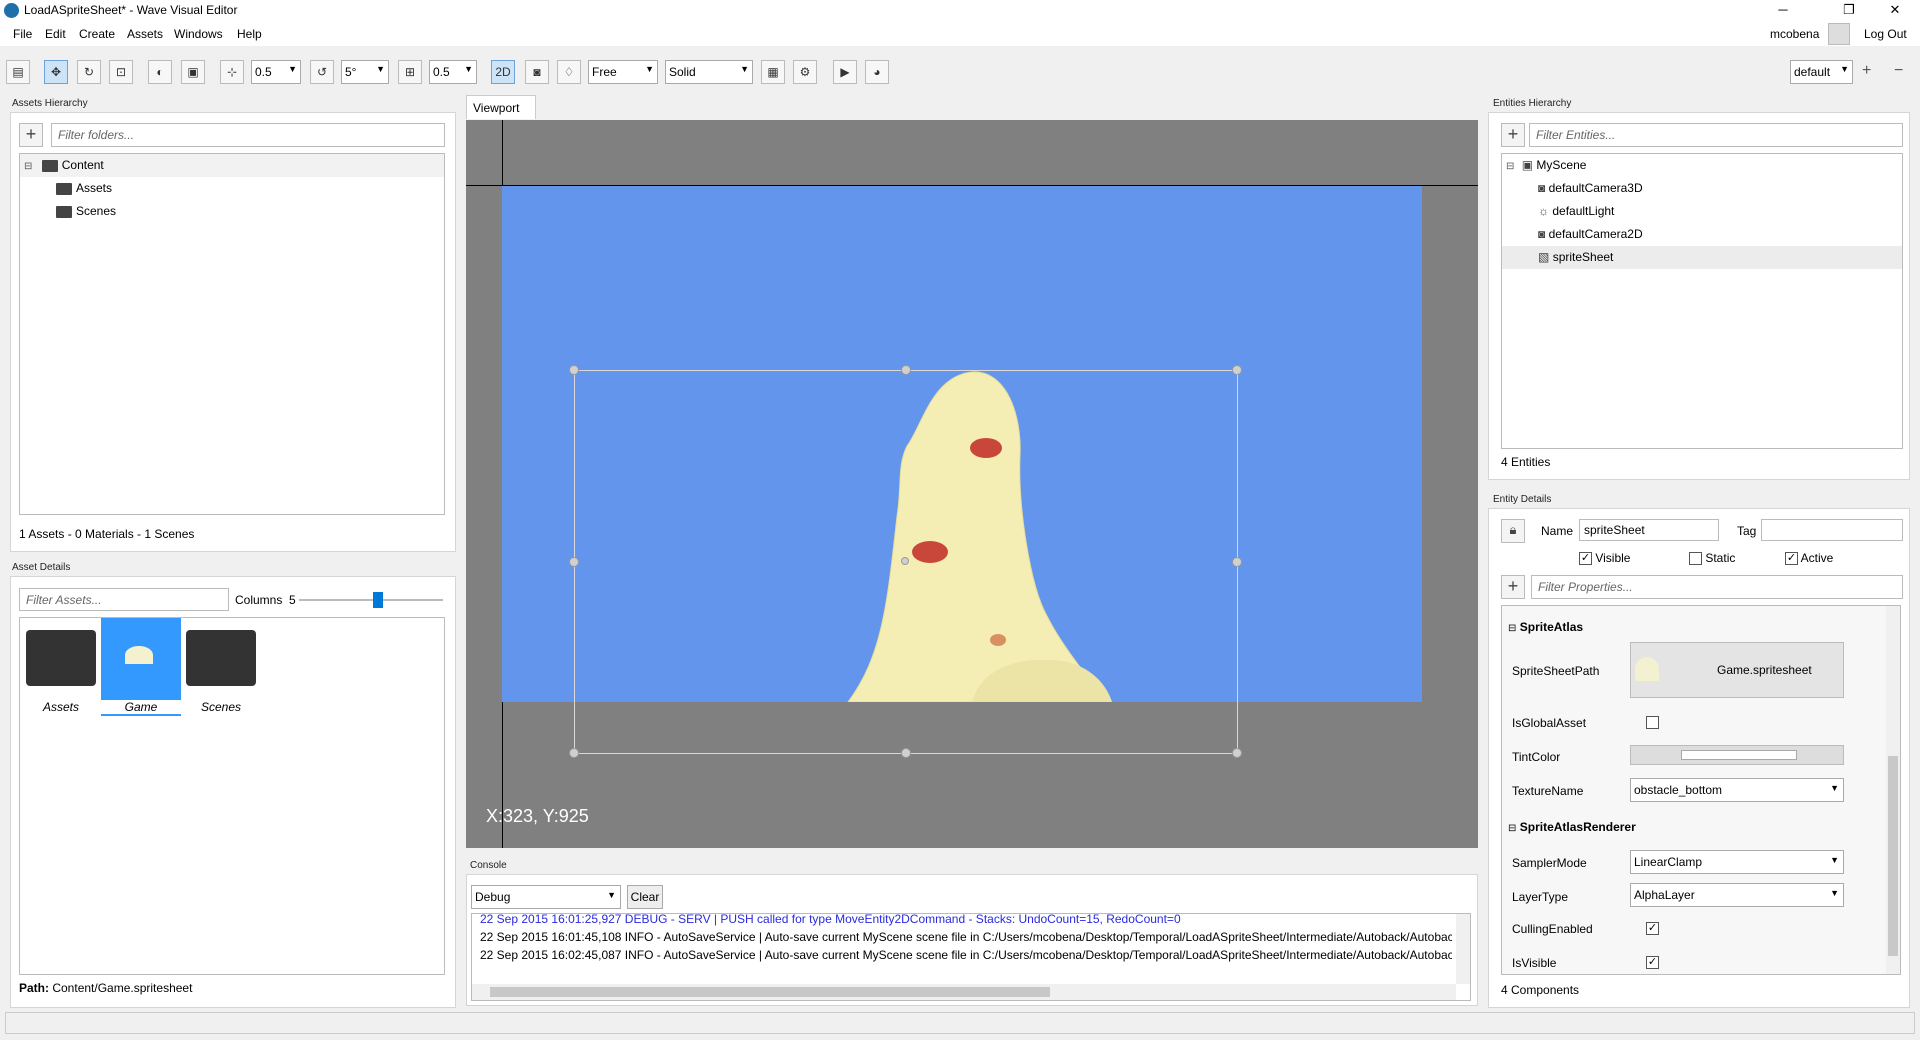  What do you see at coordinates (22, 34) in the screenshot?
I see `menu-file: File` at bounding box center [22, 34].